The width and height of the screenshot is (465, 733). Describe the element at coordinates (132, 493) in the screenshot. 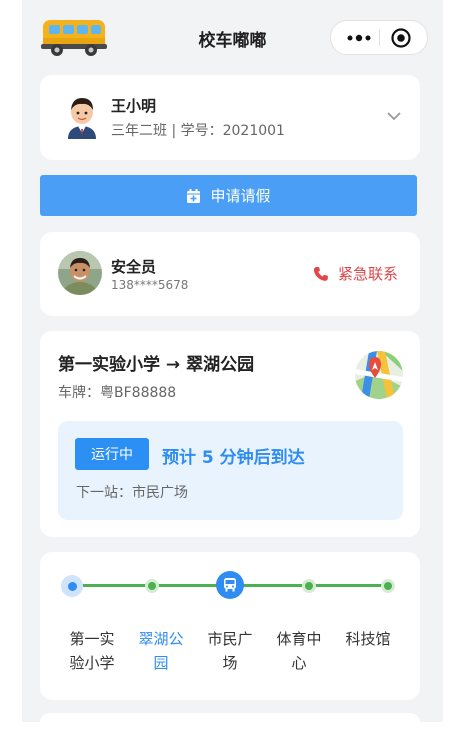

I see `next-stop-text: 下一站：市民广场` at that location.